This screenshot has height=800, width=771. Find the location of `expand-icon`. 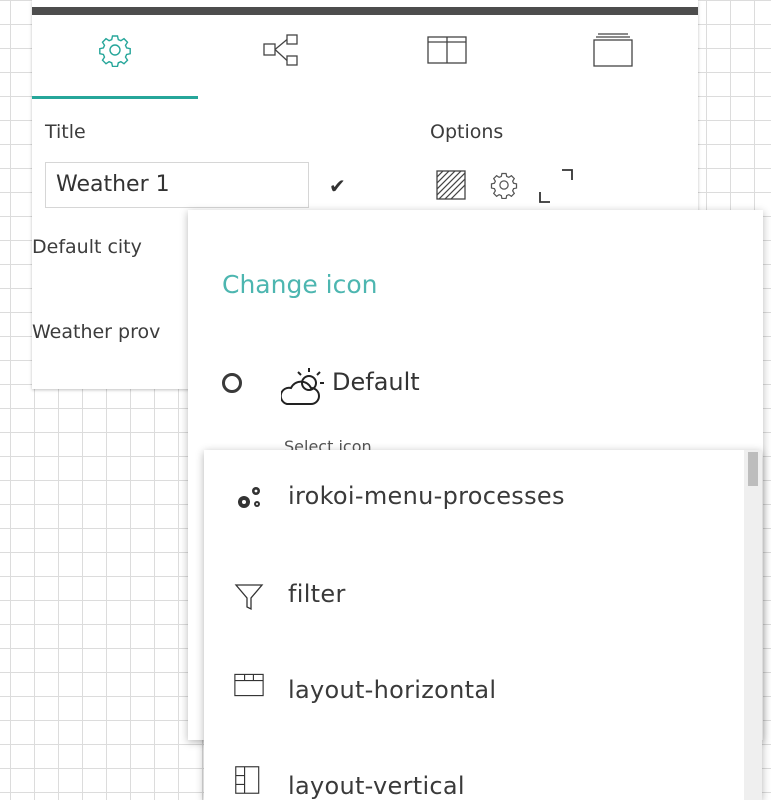

expand-icon is located at coordinates (556, 188).